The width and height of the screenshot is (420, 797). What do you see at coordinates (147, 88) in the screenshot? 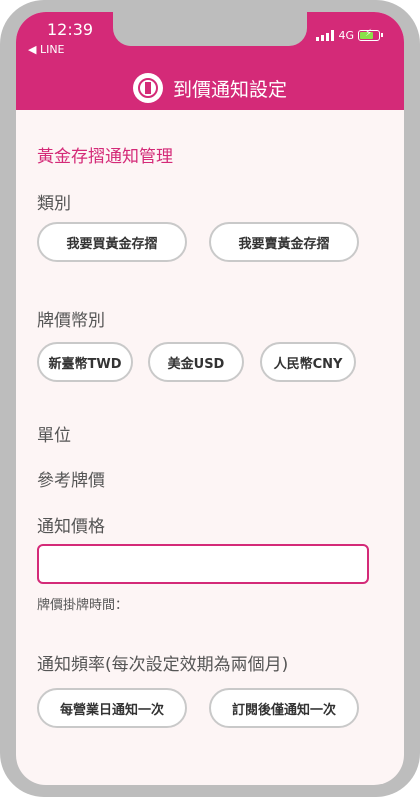
I see `bank-logo-icon` at bounding box center [147, 88].